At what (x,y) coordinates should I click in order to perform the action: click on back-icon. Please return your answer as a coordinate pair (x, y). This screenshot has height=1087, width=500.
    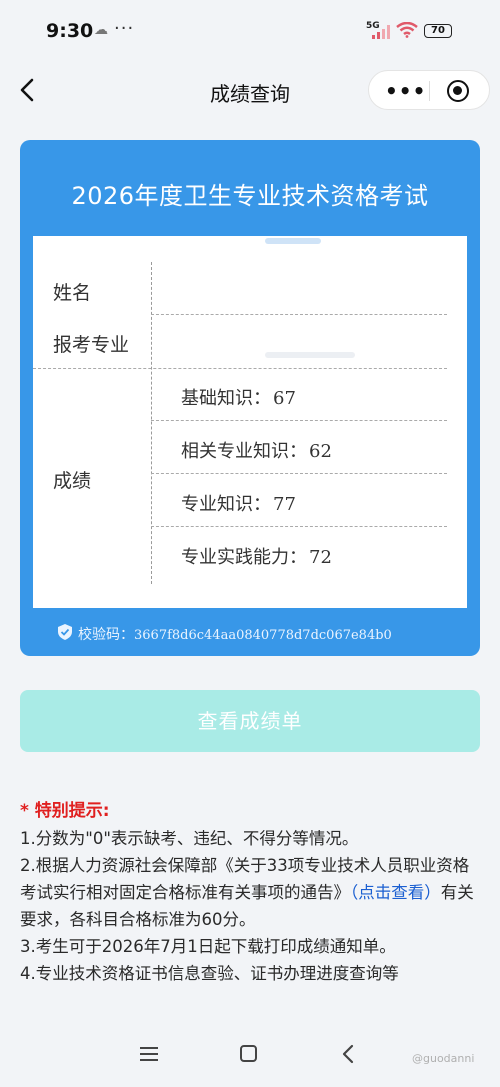
    Looking at the image, I should click on (348, 1054).